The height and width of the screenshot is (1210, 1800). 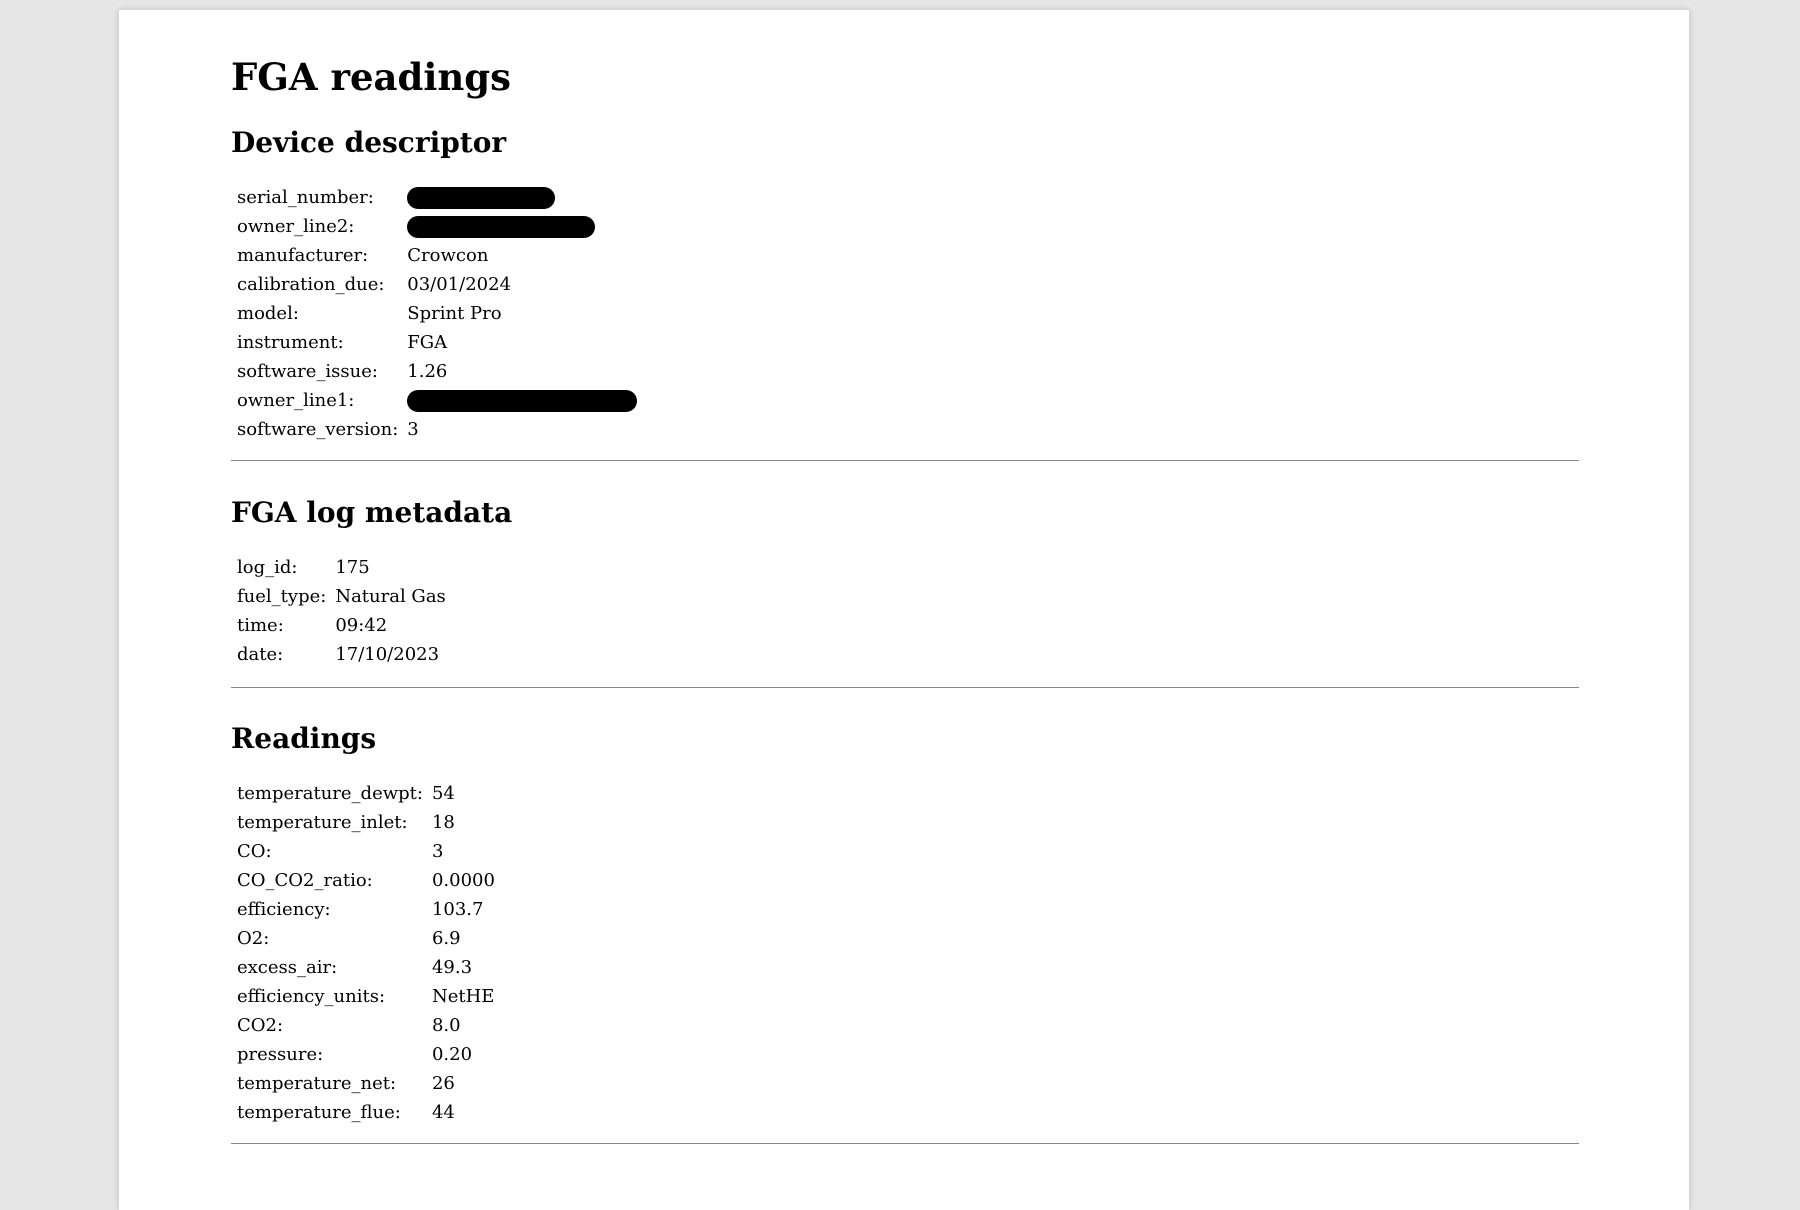 What do you see at coordinates (452, 967) in the screenshot?
I see `kv-value: 49.3` at bounding box center [452, 967].